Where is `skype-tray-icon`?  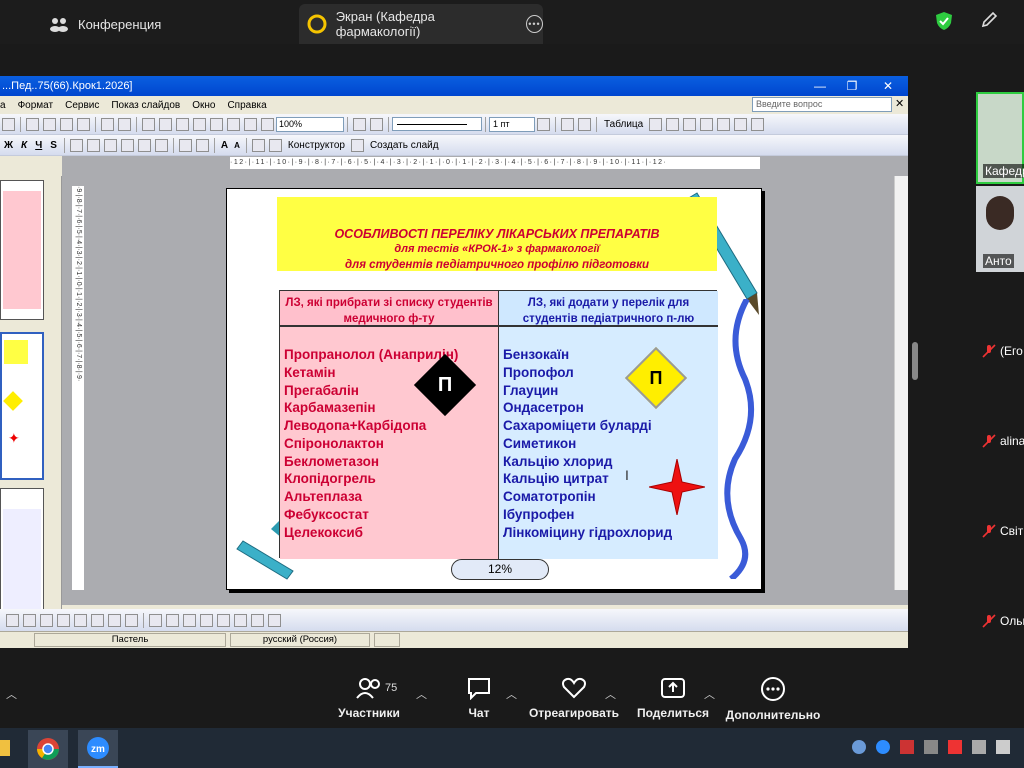
skype-tray-icon is located at coordinates (859, 747).